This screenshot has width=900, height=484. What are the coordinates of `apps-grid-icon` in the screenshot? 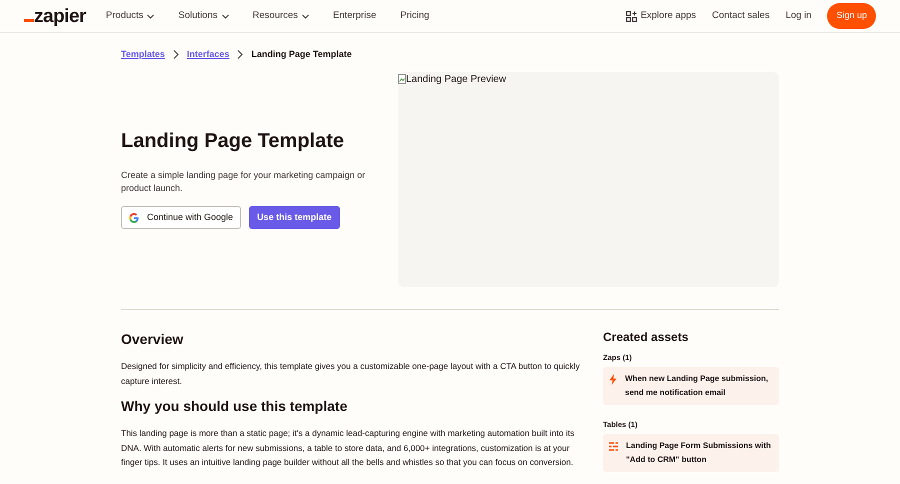 It's located at (631, 16).